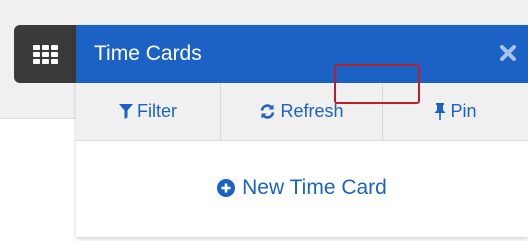 This screenshot has height=241, width=528. I want to click on grid-icon, so click(45, 54).